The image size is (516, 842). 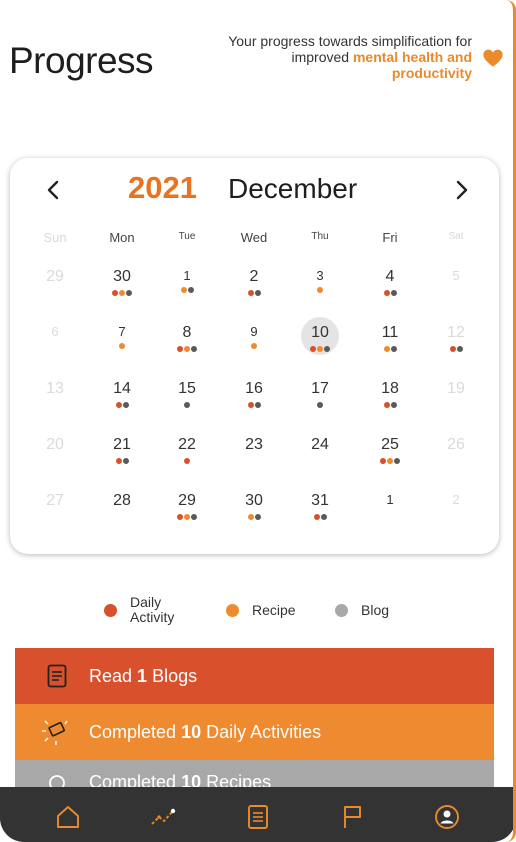 I want to click on calendar-day: 13, so click(x=55, y=397).